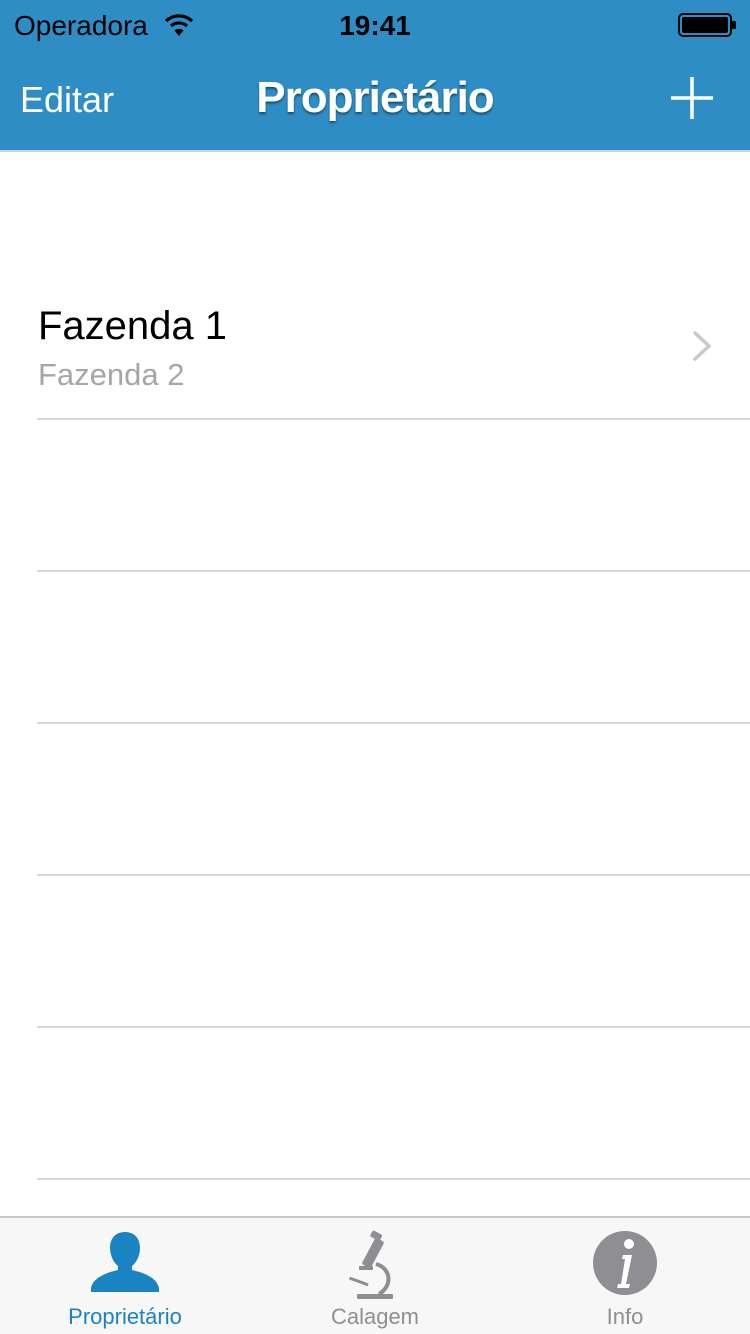 This screenshot has width=750, height=1334. What do you see at coordinates (692, 98) in the screenshot?
I see `plus-icon` at bounding box center [692, 98].